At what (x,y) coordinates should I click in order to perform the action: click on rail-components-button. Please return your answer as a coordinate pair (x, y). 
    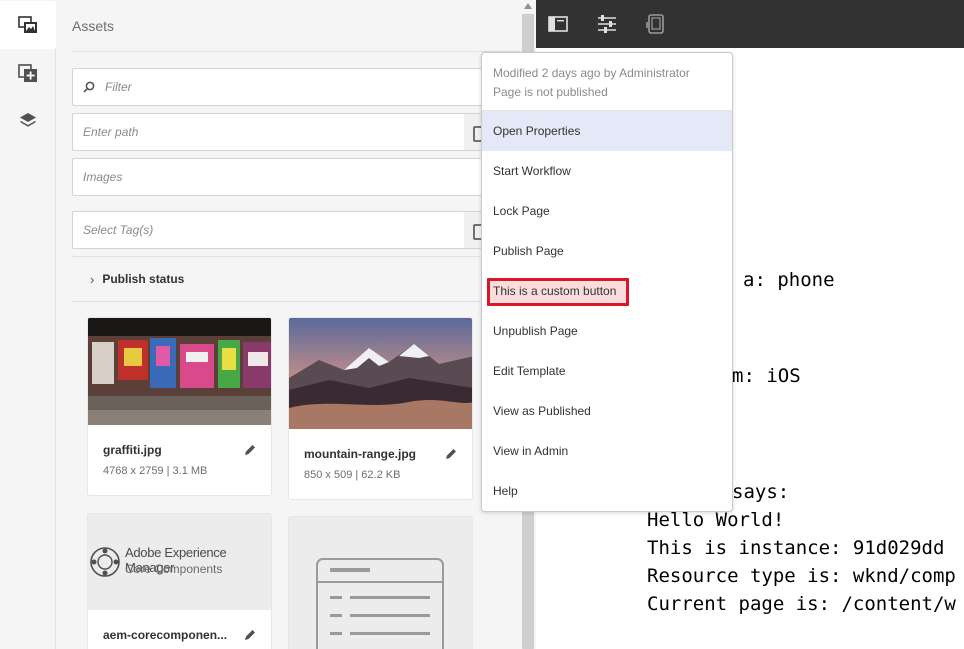
    Looking at the image, I should click on (28, 73).